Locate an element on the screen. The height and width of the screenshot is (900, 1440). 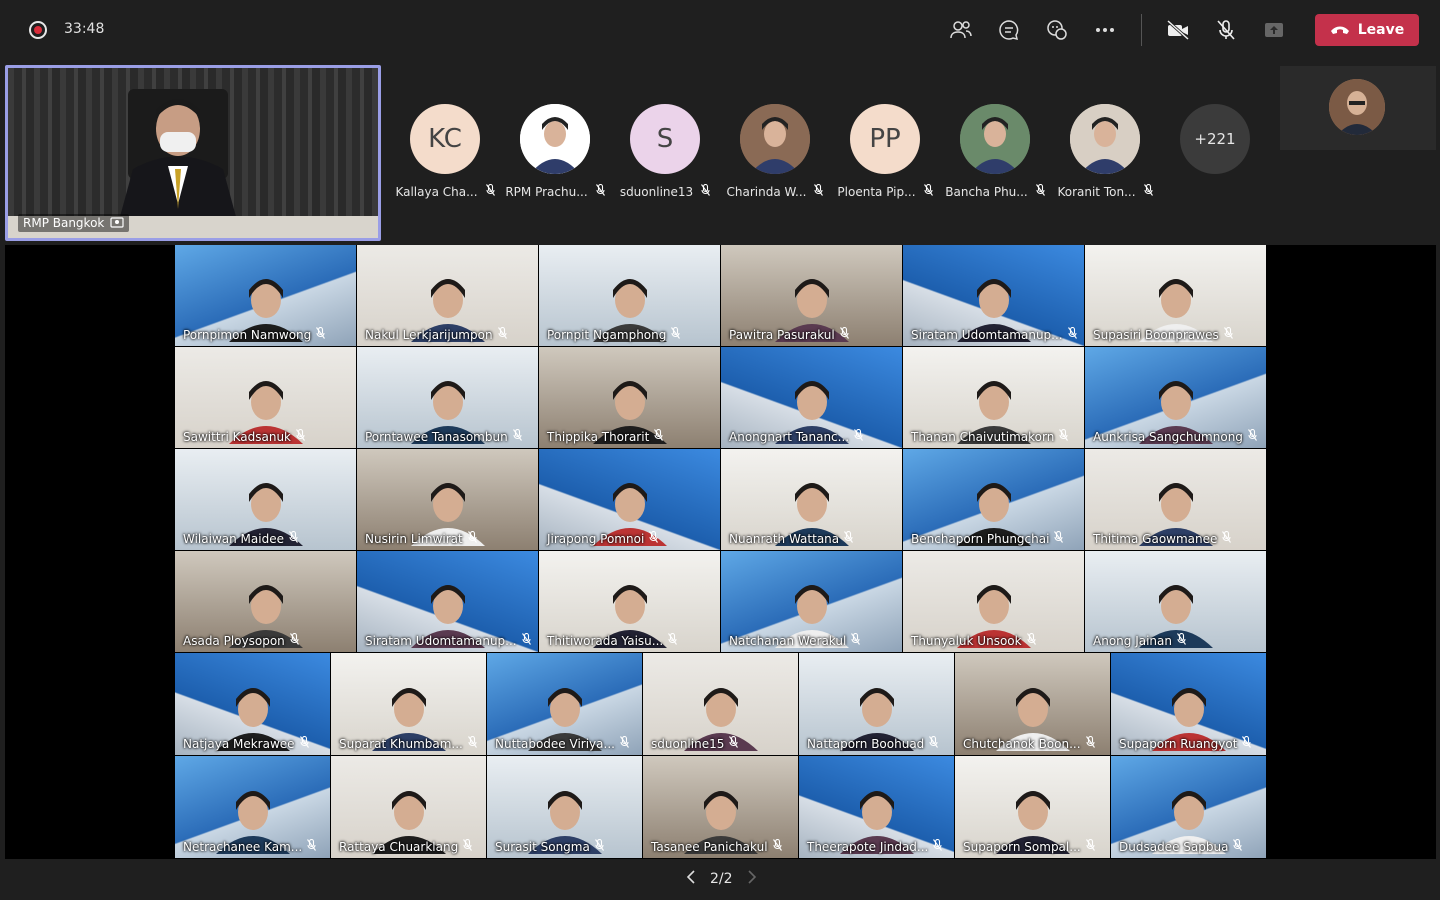
participant-name: Supaporn Ruangyot is located at coordinates (1178, 743).